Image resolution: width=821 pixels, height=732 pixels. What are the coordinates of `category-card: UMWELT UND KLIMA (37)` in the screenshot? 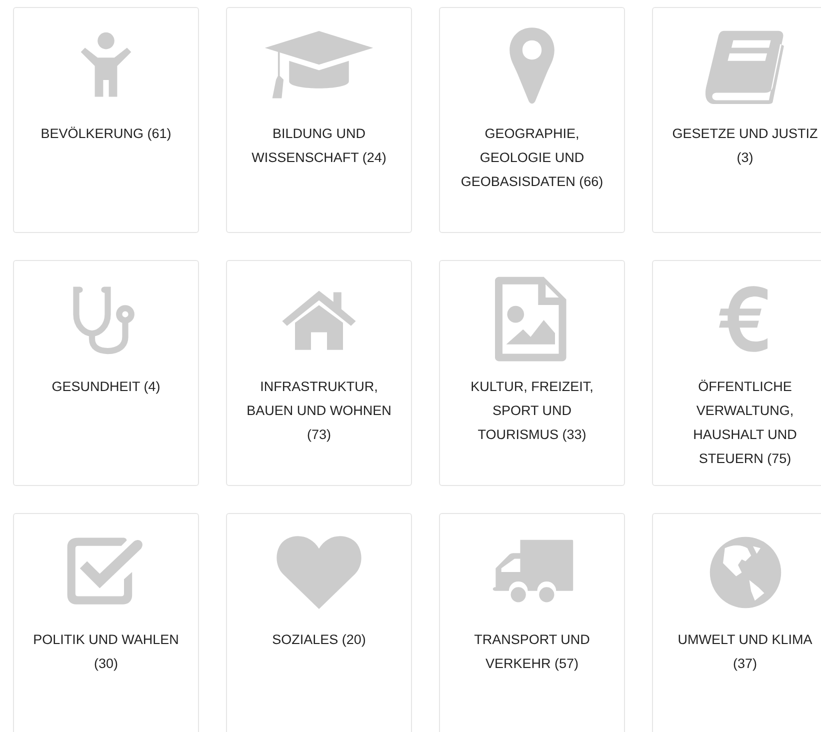 It's located at (736, 622).